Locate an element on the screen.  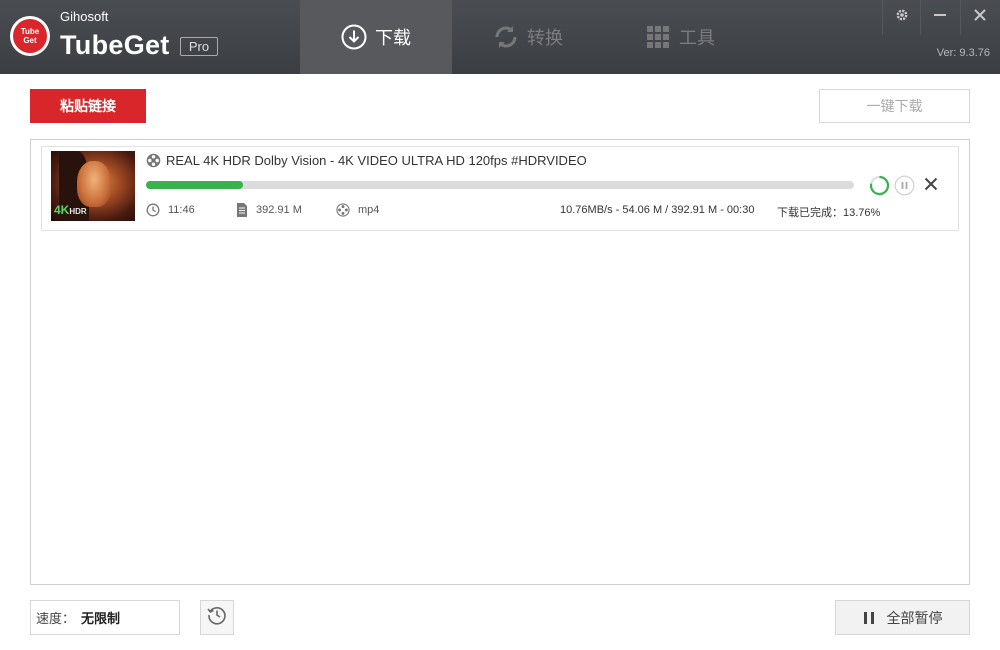
download-progress-bar is located at coordinates (500, 185).